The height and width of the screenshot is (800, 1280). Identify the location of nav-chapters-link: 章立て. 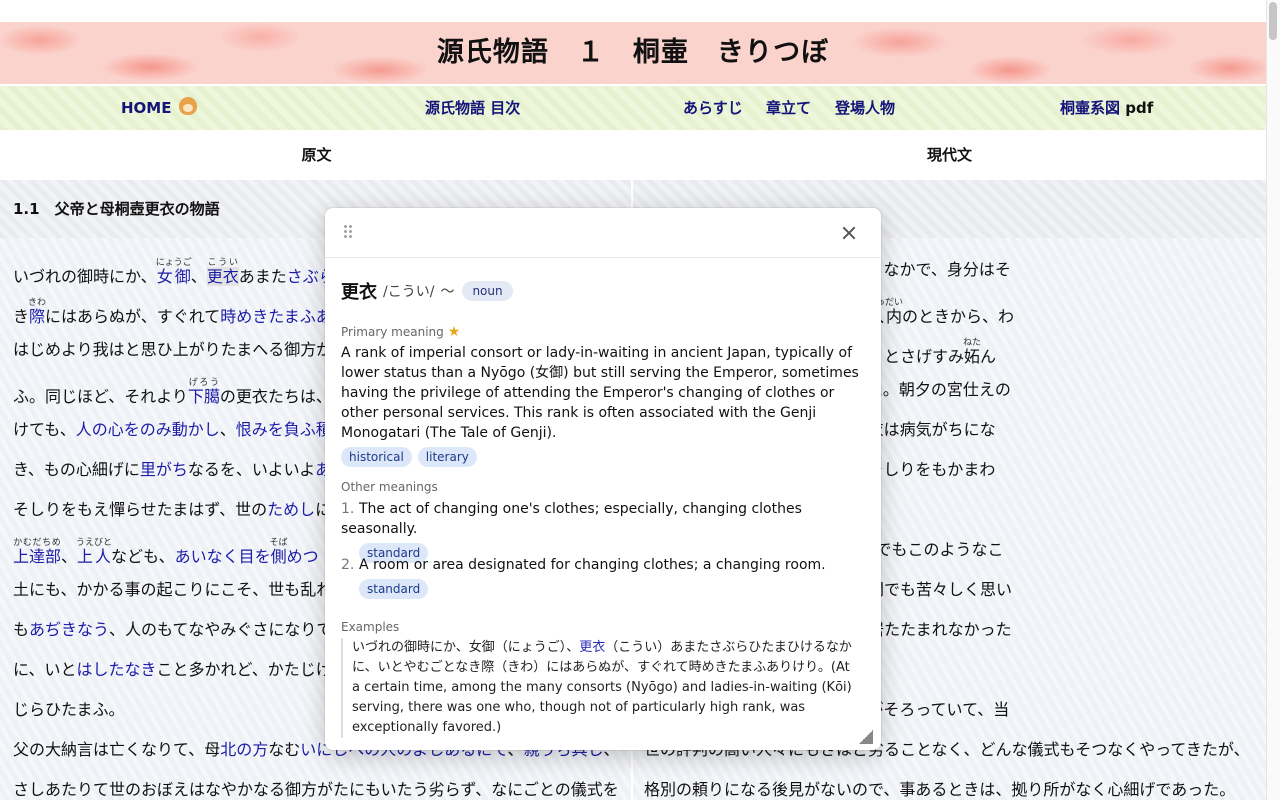
(788, 108).